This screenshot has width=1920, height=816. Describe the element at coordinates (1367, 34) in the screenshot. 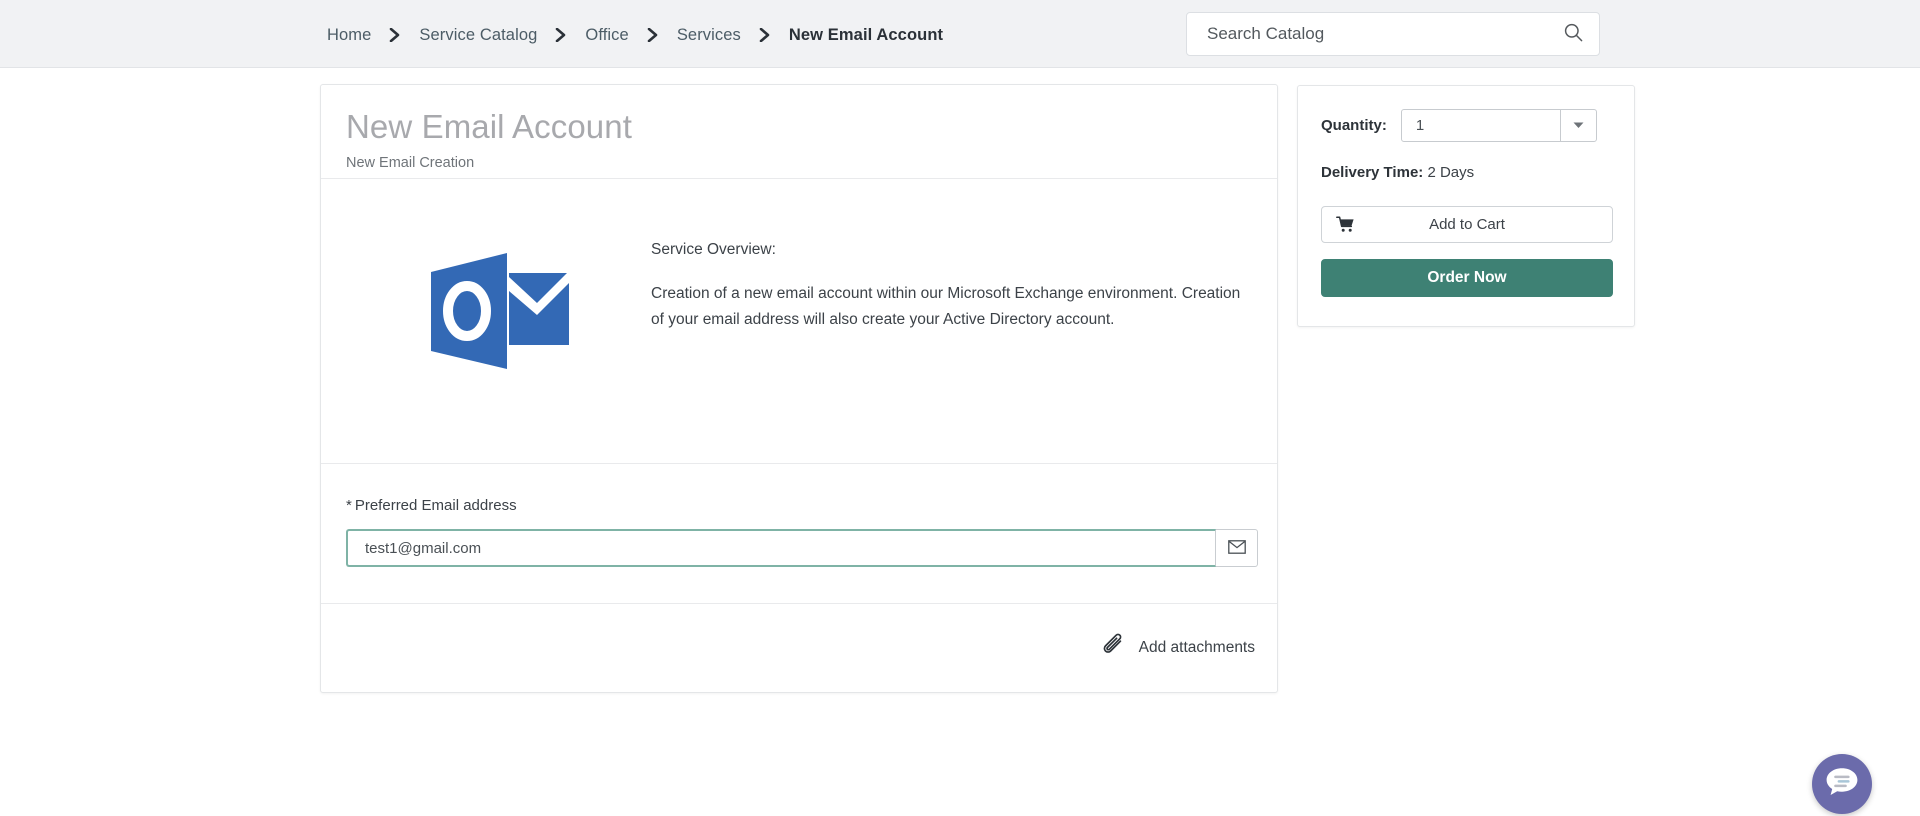

I see `search-input` at that location.